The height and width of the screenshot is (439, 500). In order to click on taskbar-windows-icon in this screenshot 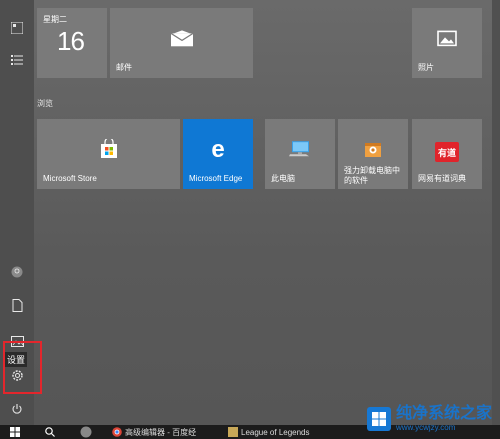, I will do `click(15, 432)`.